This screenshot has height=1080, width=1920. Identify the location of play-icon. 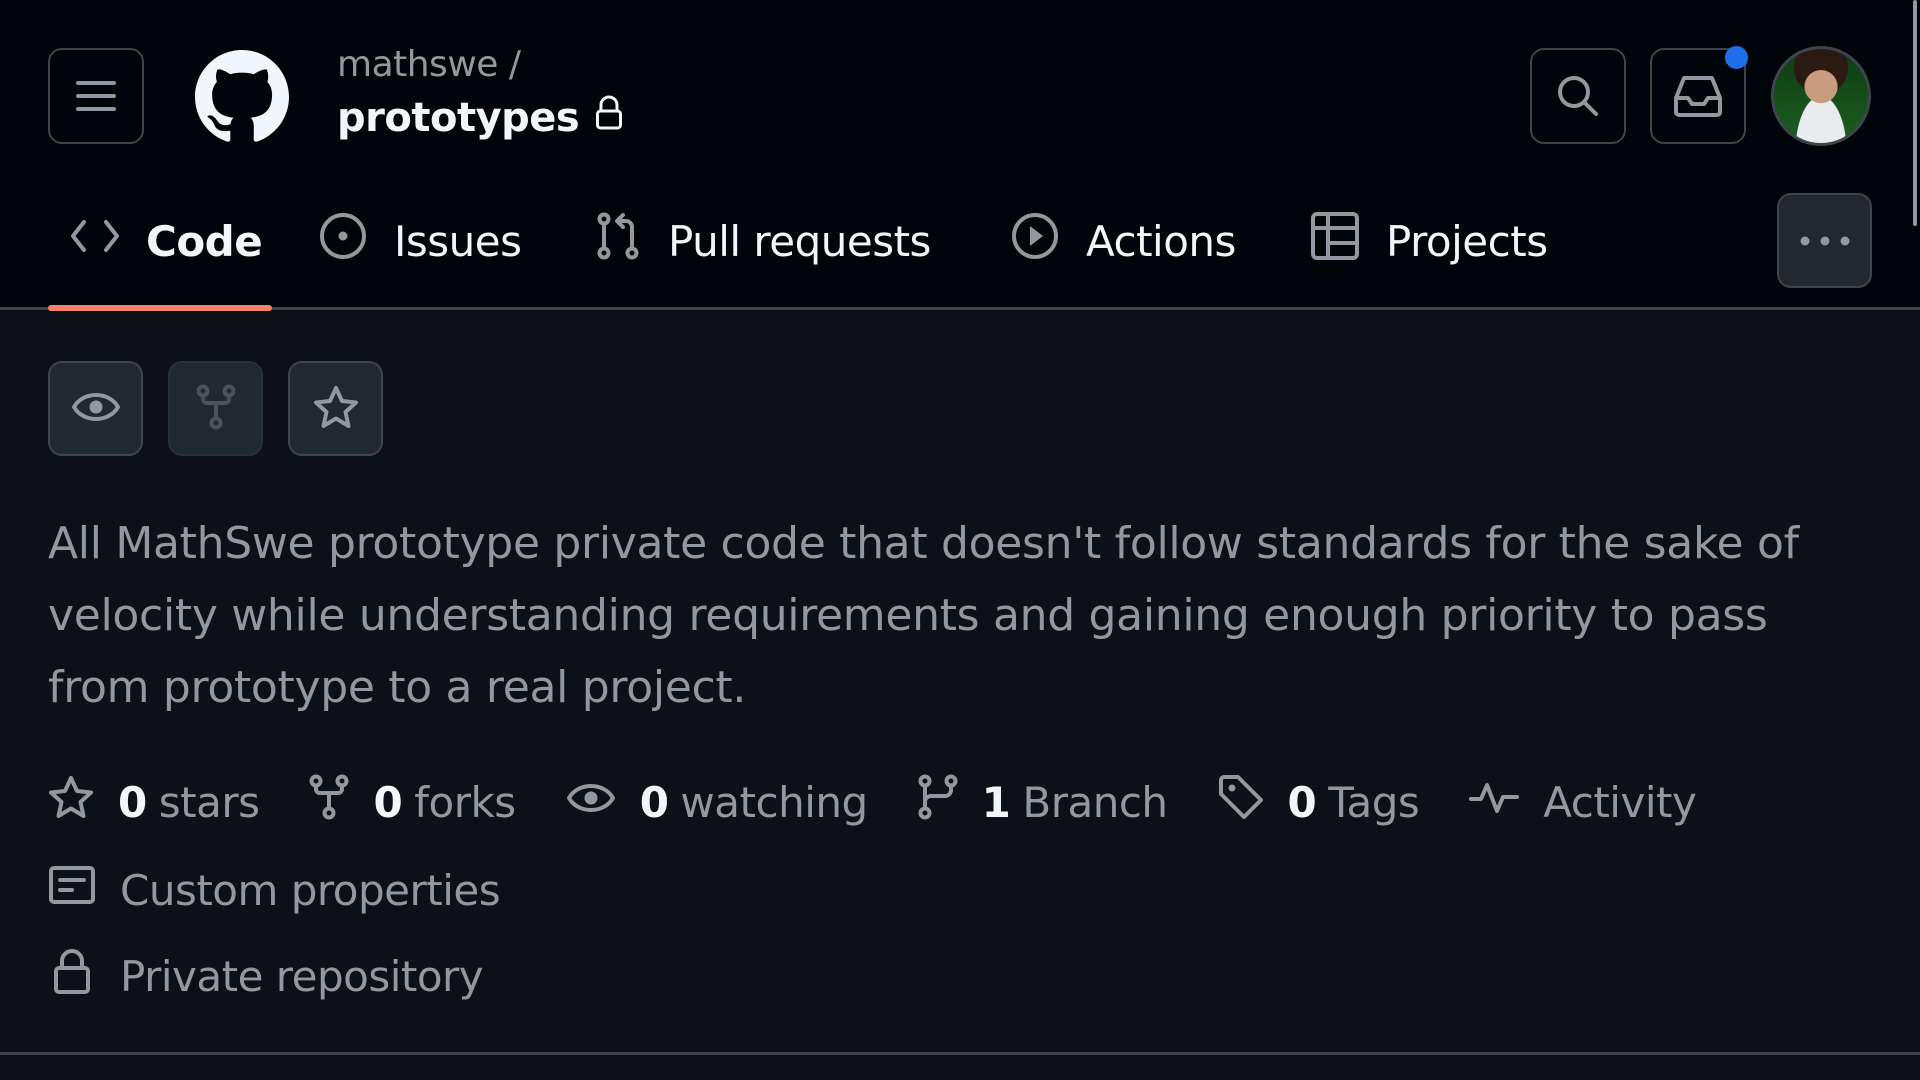
(1035, 241).